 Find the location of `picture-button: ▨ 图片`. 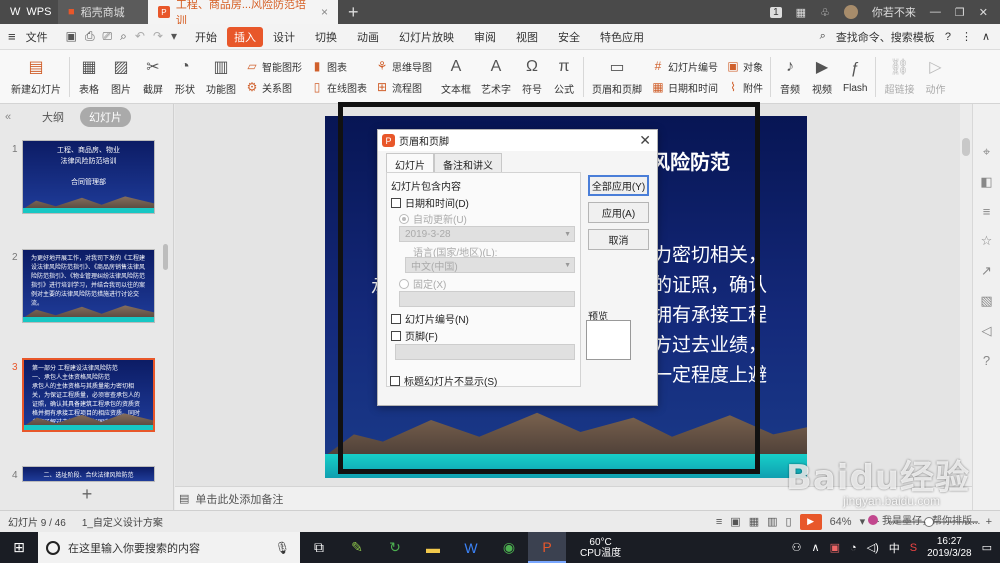

picture-button: ▨ 图片 is located at coordinates (121, 77).